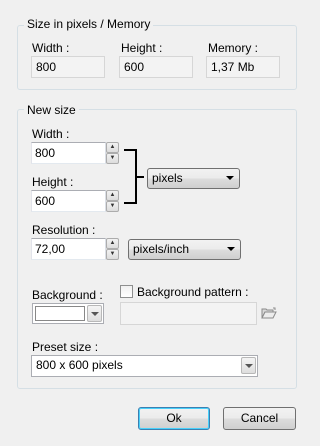 The width and height of the screenshot is (320, 446). What do you see at coordinates (259, 418) in the screenshot?
I see `cancel-button: Cancel` at bounding box center [259, 418].